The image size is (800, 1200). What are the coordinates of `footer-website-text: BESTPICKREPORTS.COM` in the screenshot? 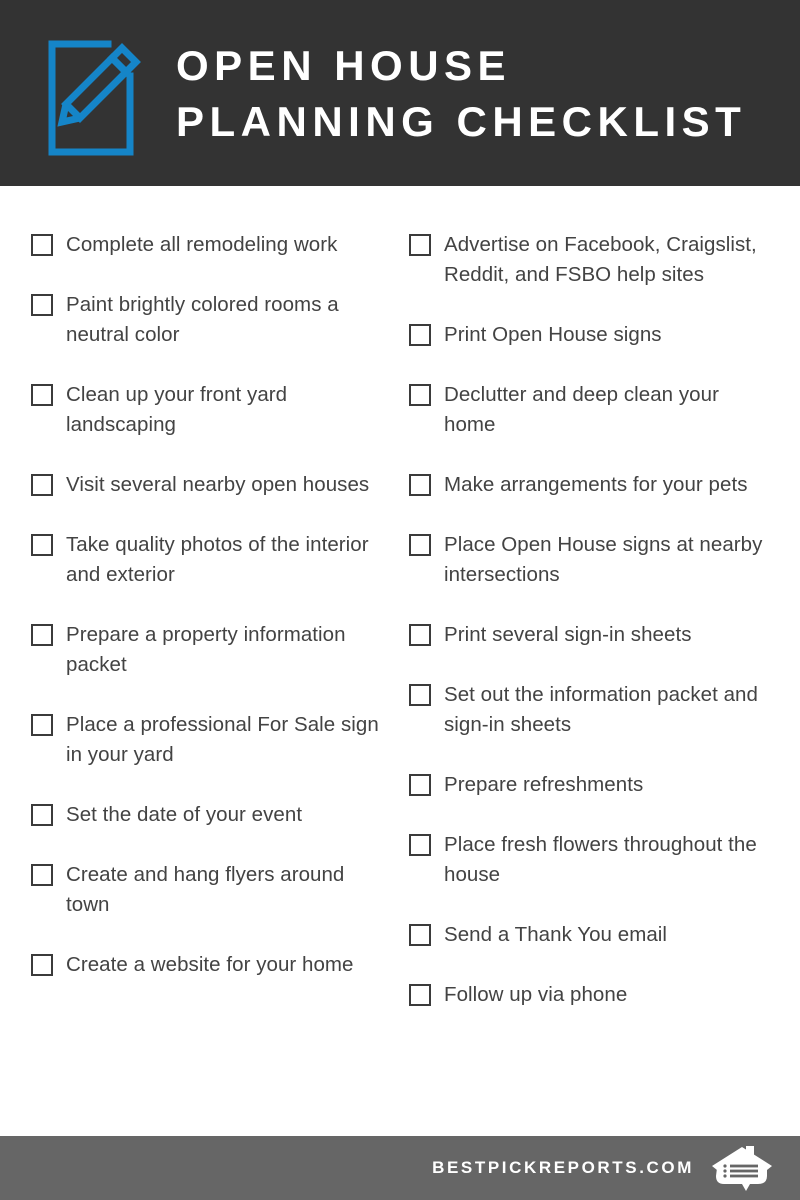 It's located at (563, 1167).